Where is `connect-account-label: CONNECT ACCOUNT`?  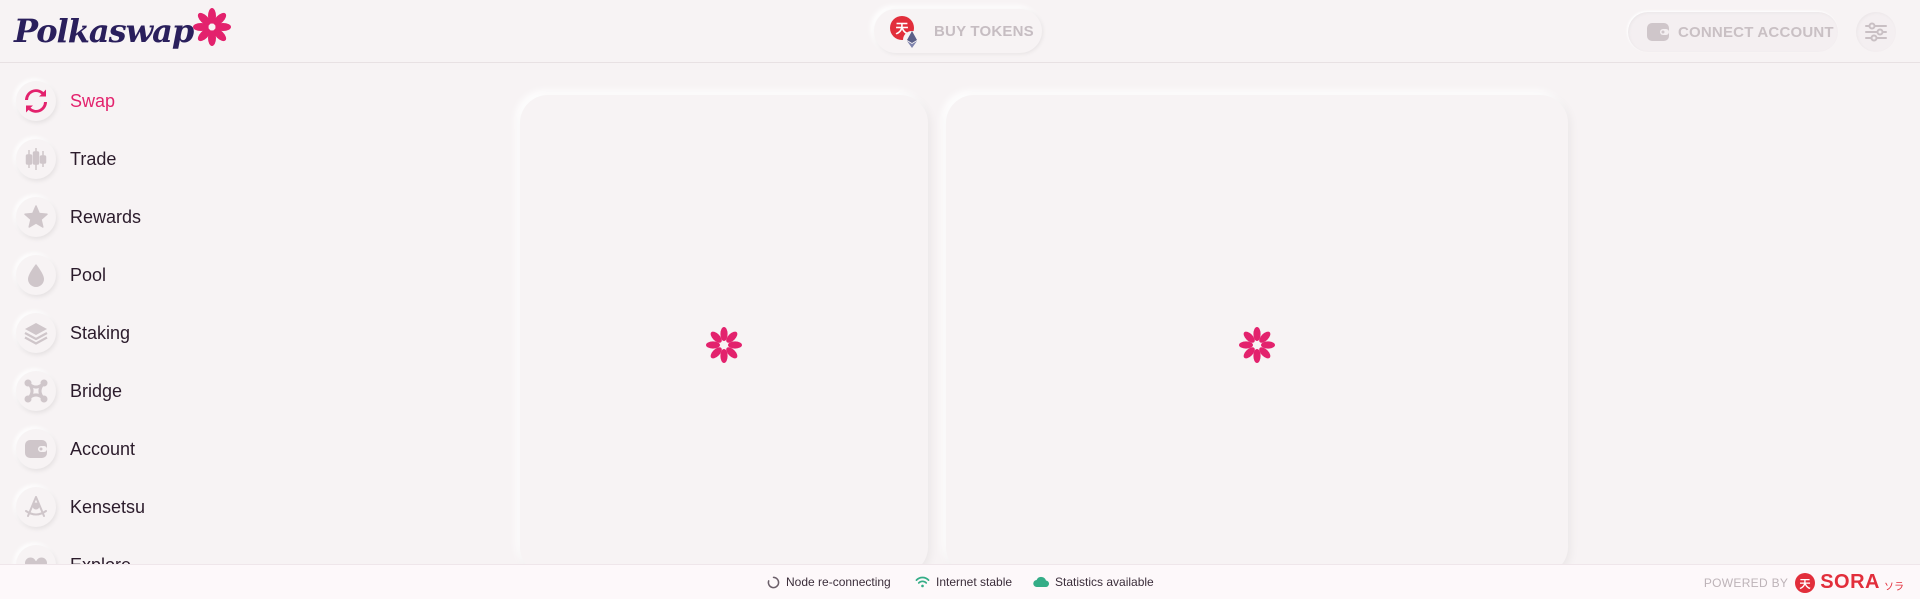
connect-account-label: CONNECT ACCOUNT is located at coordinates (1756, 32).